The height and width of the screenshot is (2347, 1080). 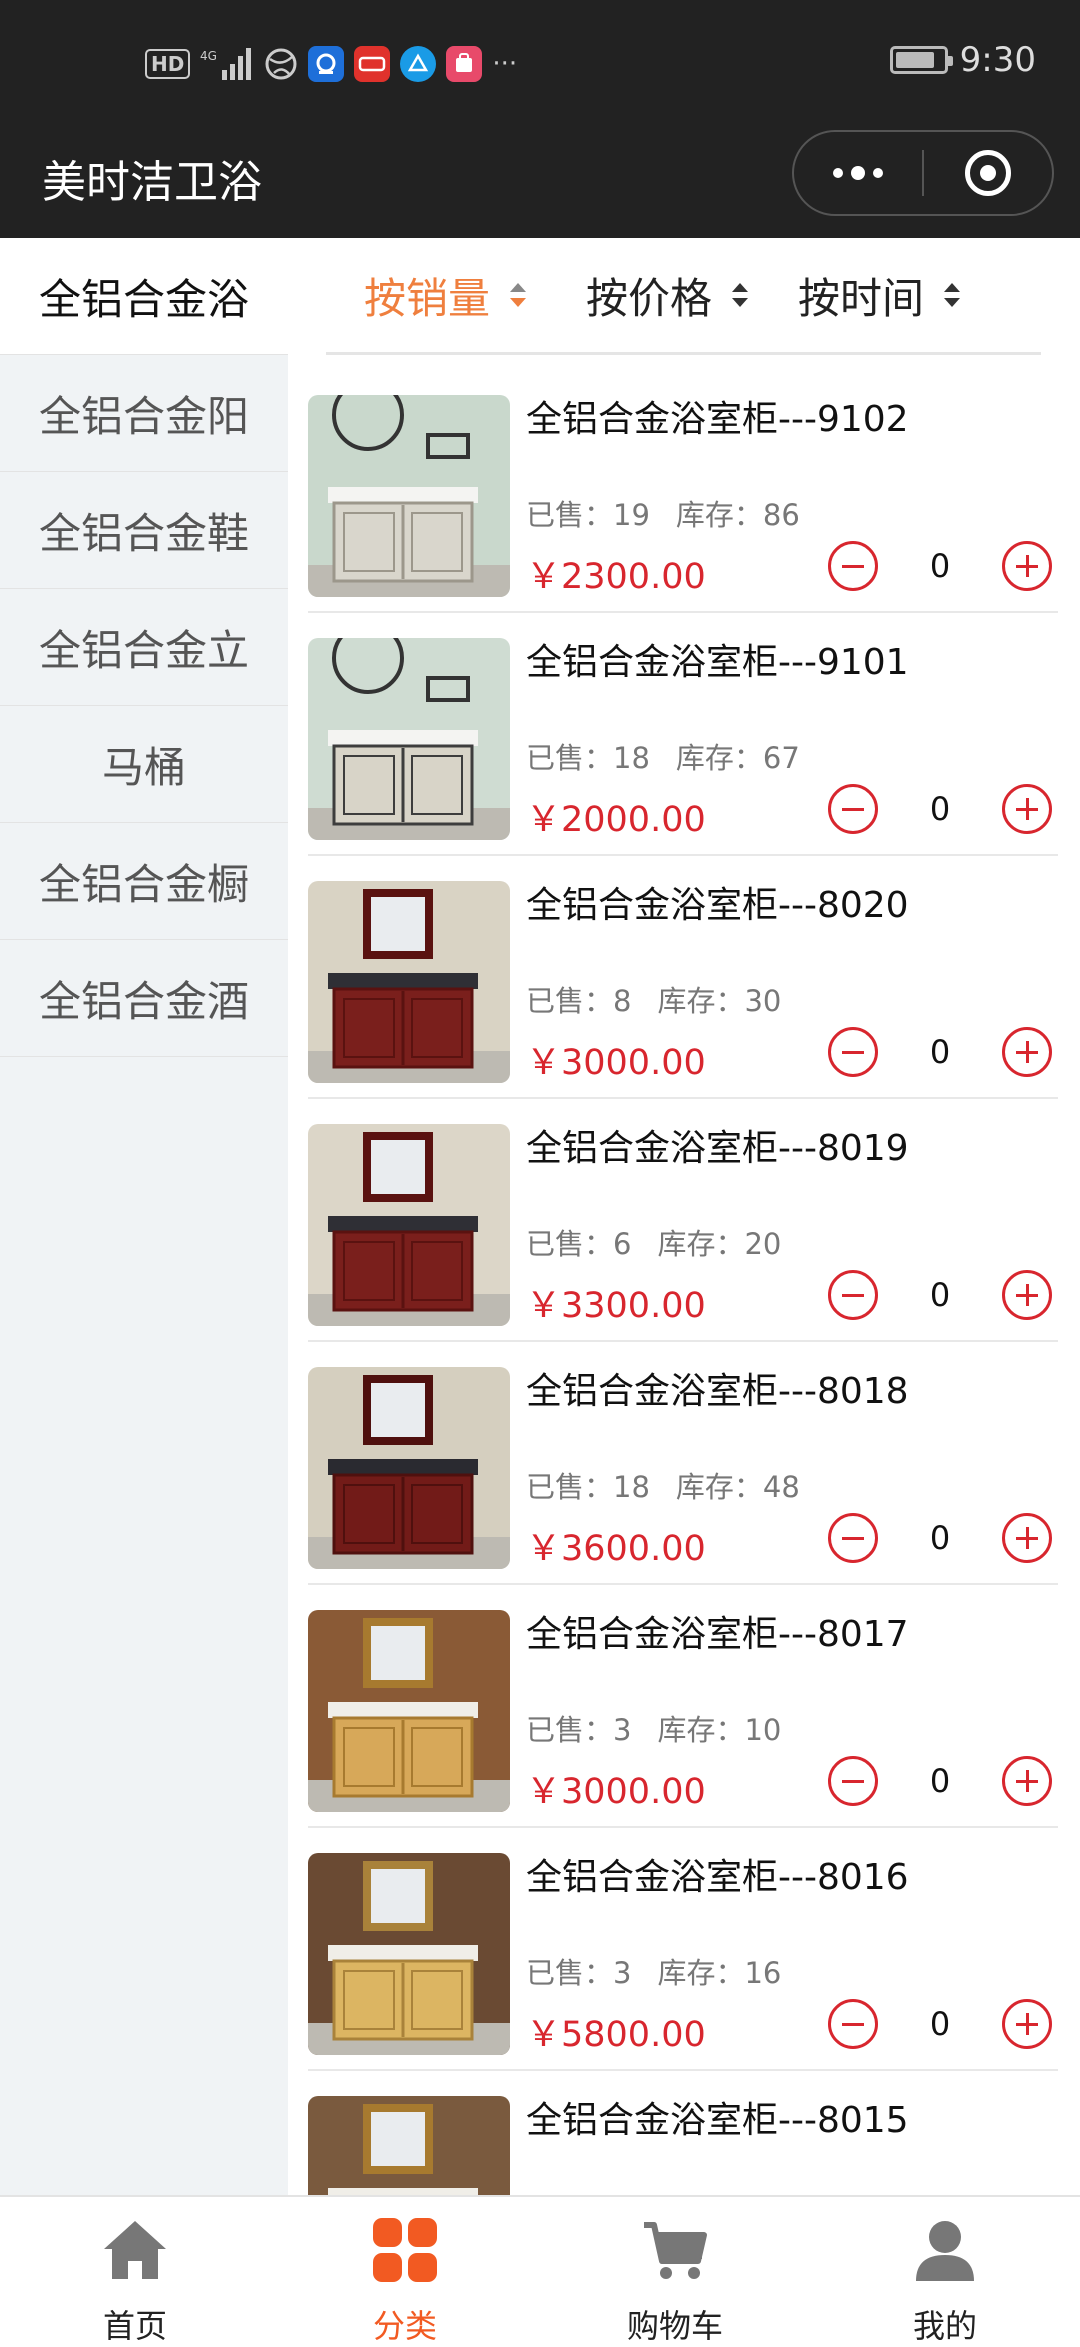 What do you see at coordinates (675, 2258) in the screenshot?
I see `cart-icon` at bounding box center [675, 2258].